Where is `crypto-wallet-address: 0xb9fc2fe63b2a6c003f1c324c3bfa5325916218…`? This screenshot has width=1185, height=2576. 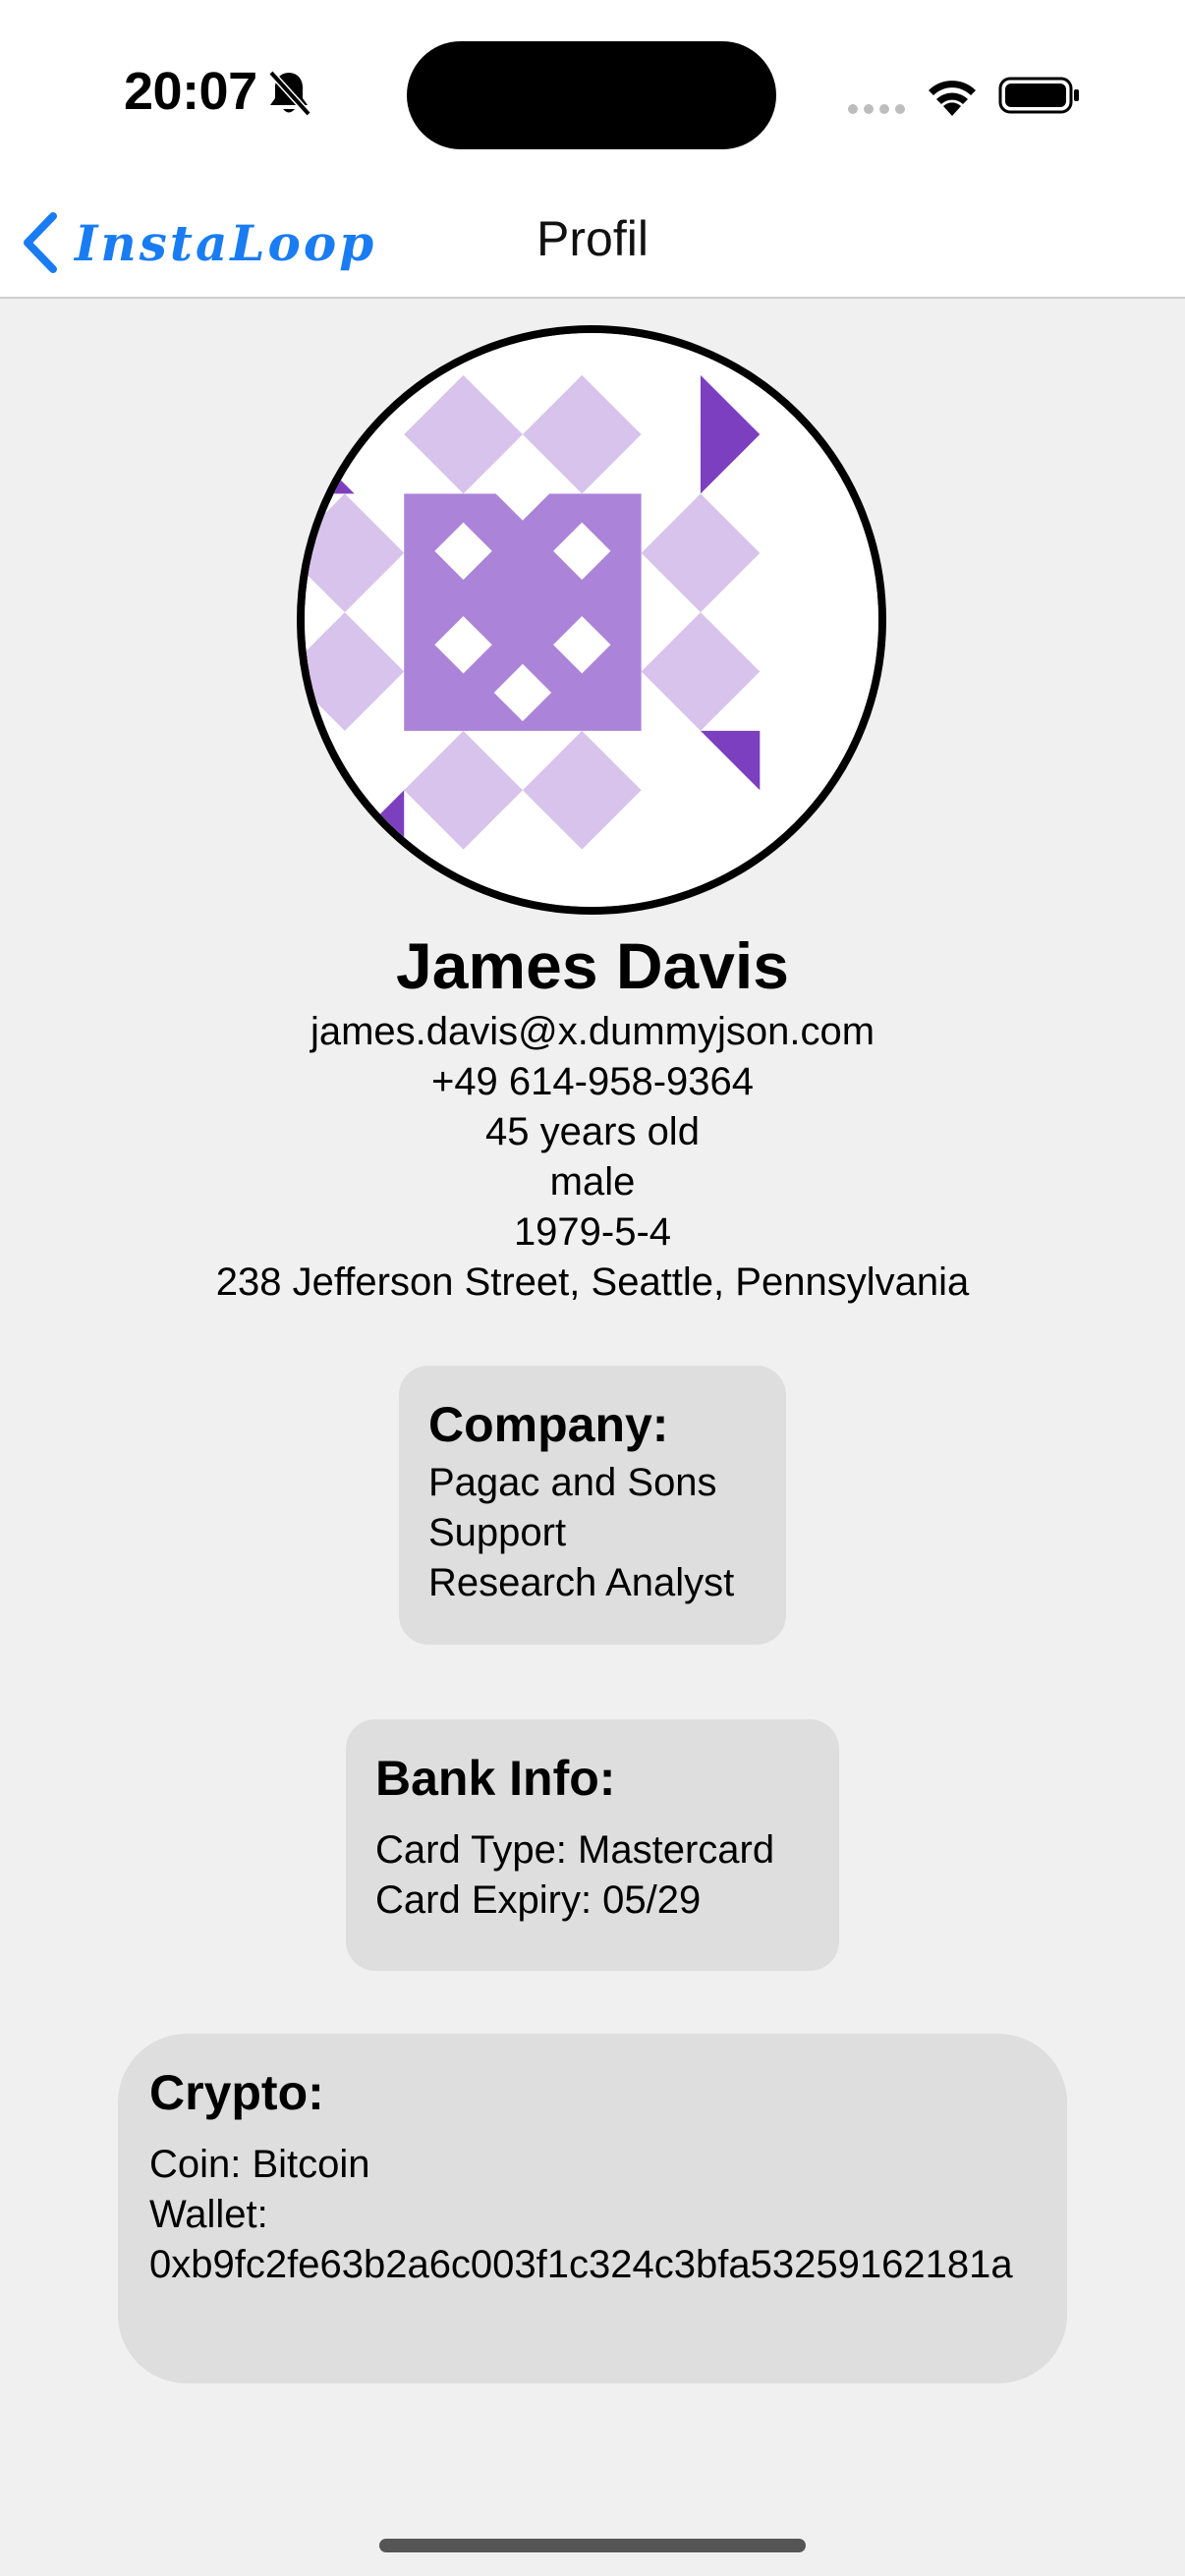 crypto-wallet-address: 0xb9fc2fe63b2a6c003f1c324c3bfa5325916218… is located at coordinates (581, 2264).